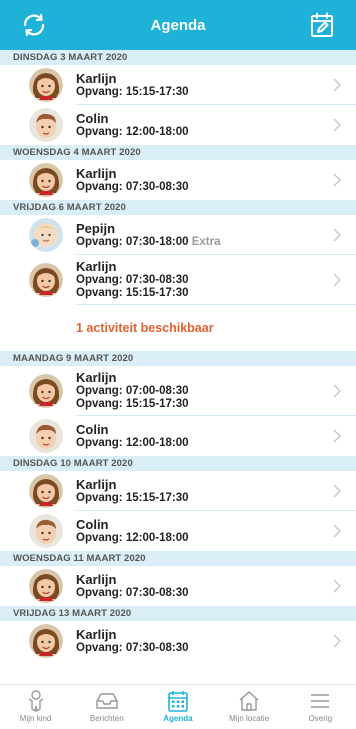  I want to click on refresh-icon, so click(34, 25).